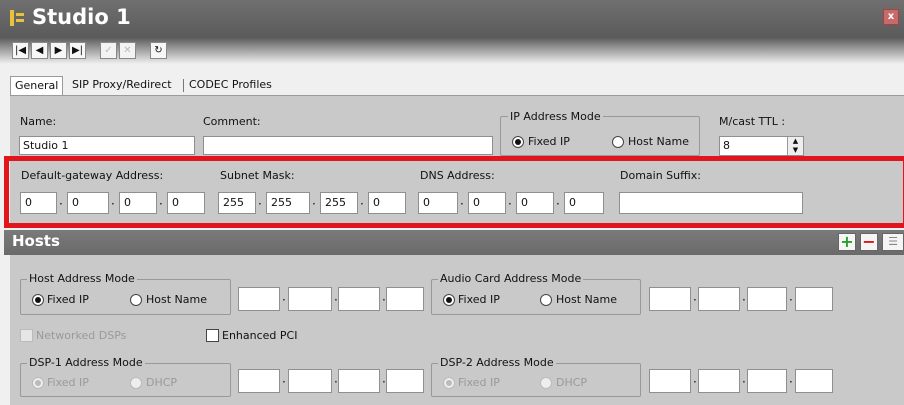 Image resolution: width=904 pixels, height=405 pixels. I want to click on dsp1-fixed-radio, so click(38, 383).